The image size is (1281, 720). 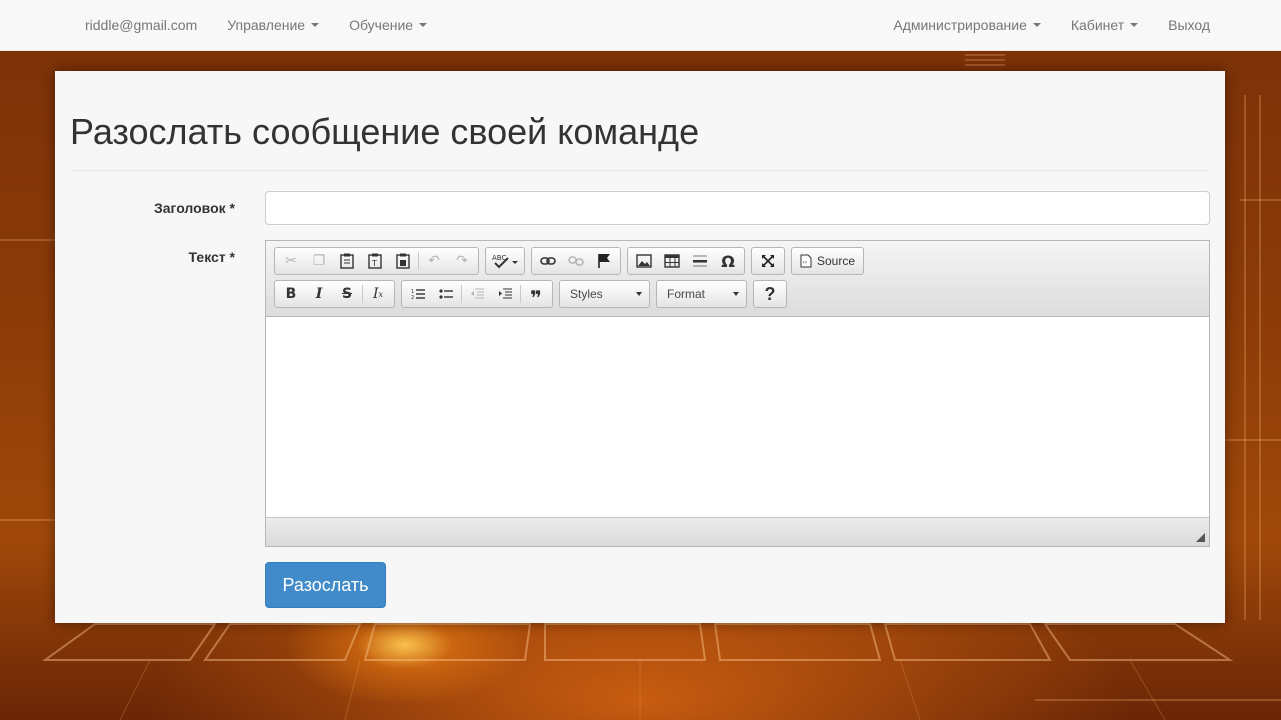 I want to click on italic-icon: I, so click(x=319, y=294).